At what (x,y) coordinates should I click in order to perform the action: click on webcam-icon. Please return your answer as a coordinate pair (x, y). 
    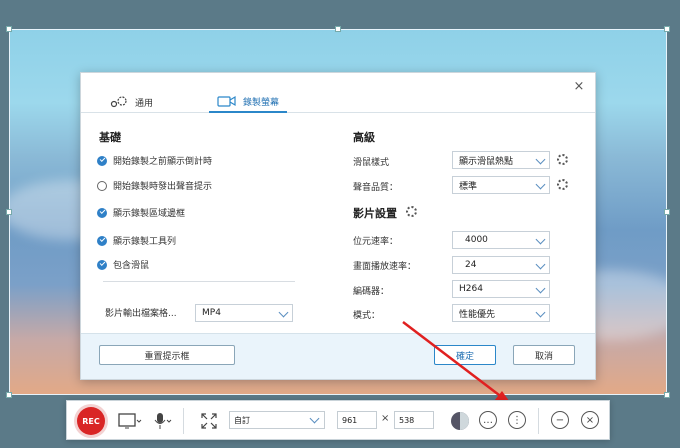
    Looking at the image, I should click on (460, 421).